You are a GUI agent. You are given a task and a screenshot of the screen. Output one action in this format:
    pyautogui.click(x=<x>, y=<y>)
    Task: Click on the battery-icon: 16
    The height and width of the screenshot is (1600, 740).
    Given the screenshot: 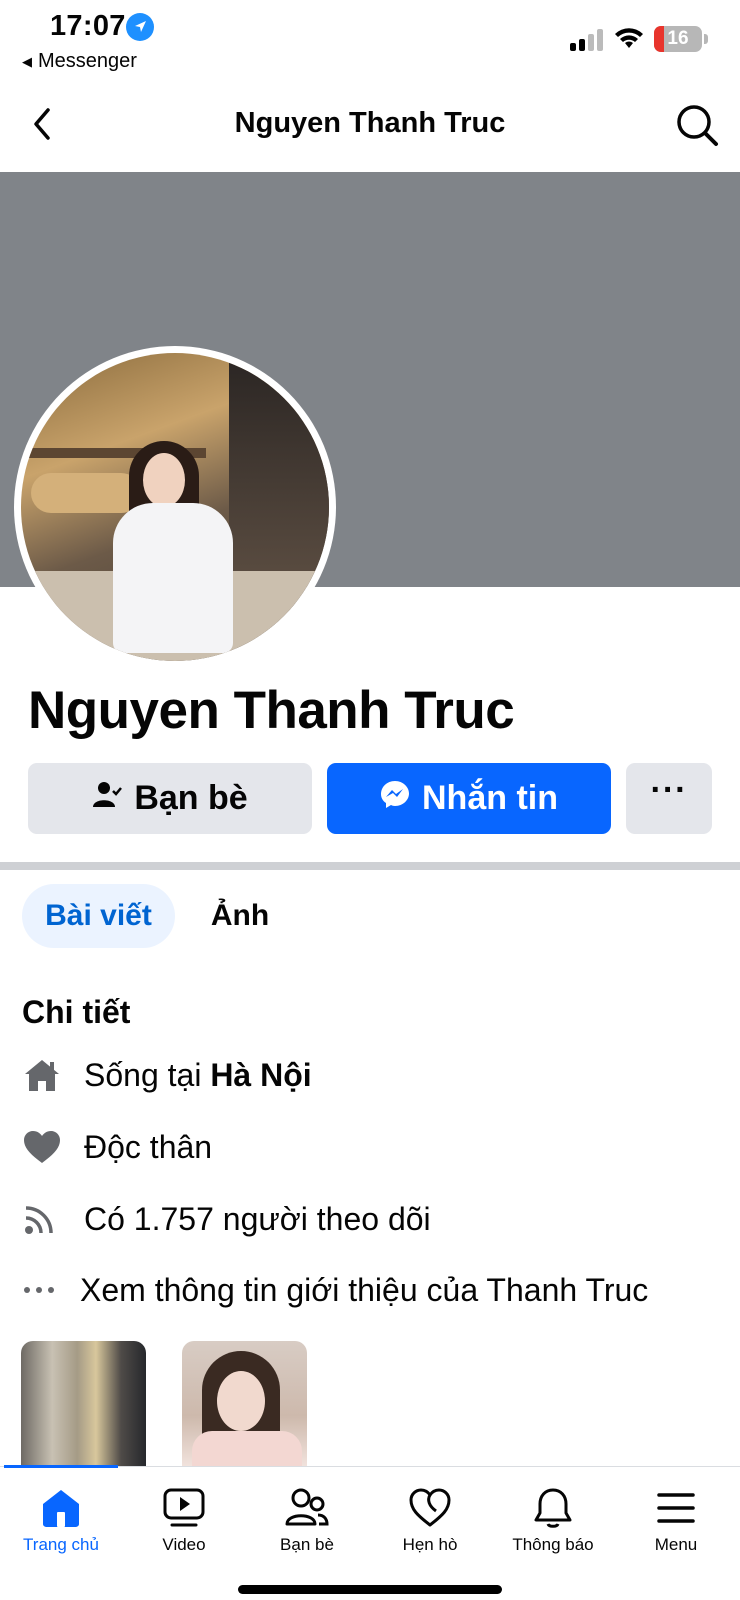 What is the action you would take?
    pyautogui.click(x=678, y=39)
    